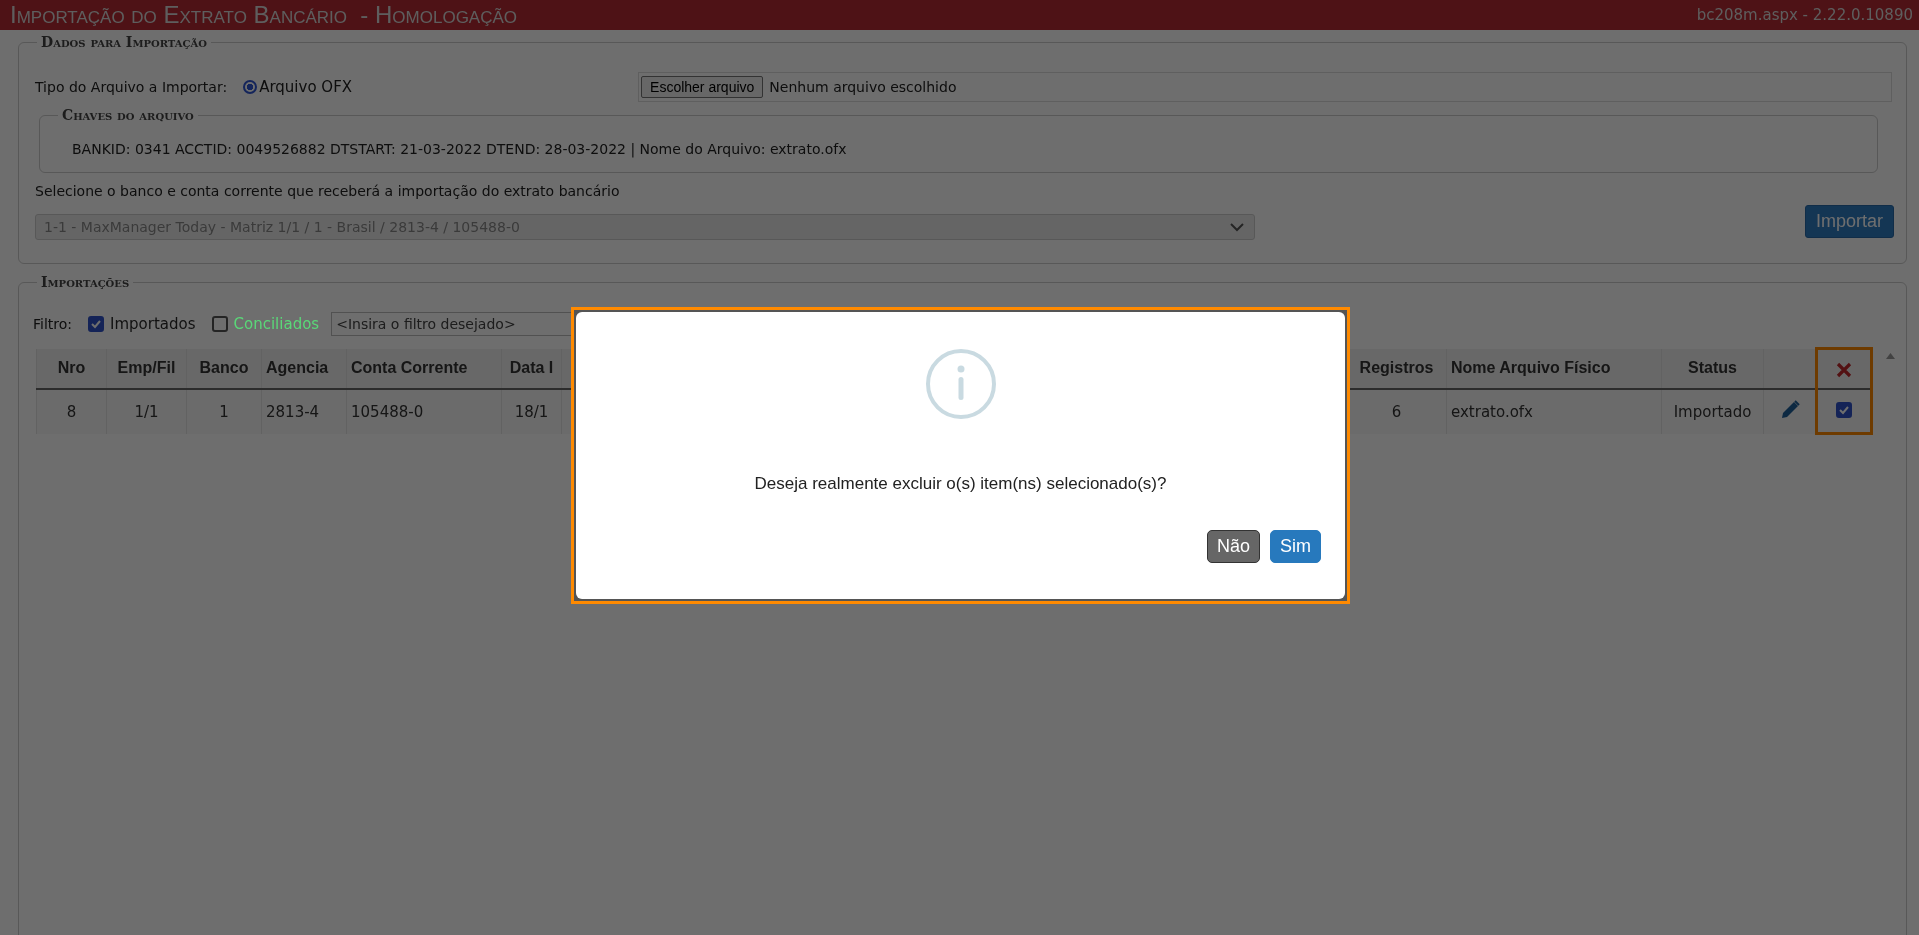 This screenshot has width=1919, height=935. What do you see at coordinates (146, 411) in the screenshot?
I see `table-cell: 1/1` at bounding box center [146, 411].